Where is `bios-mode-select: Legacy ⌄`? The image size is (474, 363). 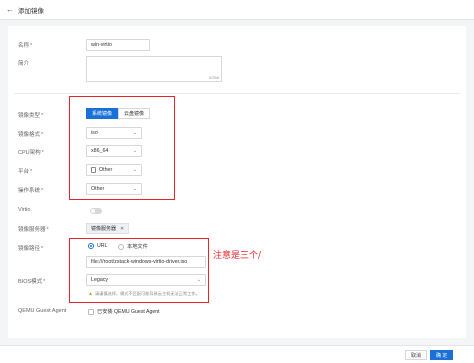
bios-mode-select: Legacy ⌄ is located at coordinates (146, 280).